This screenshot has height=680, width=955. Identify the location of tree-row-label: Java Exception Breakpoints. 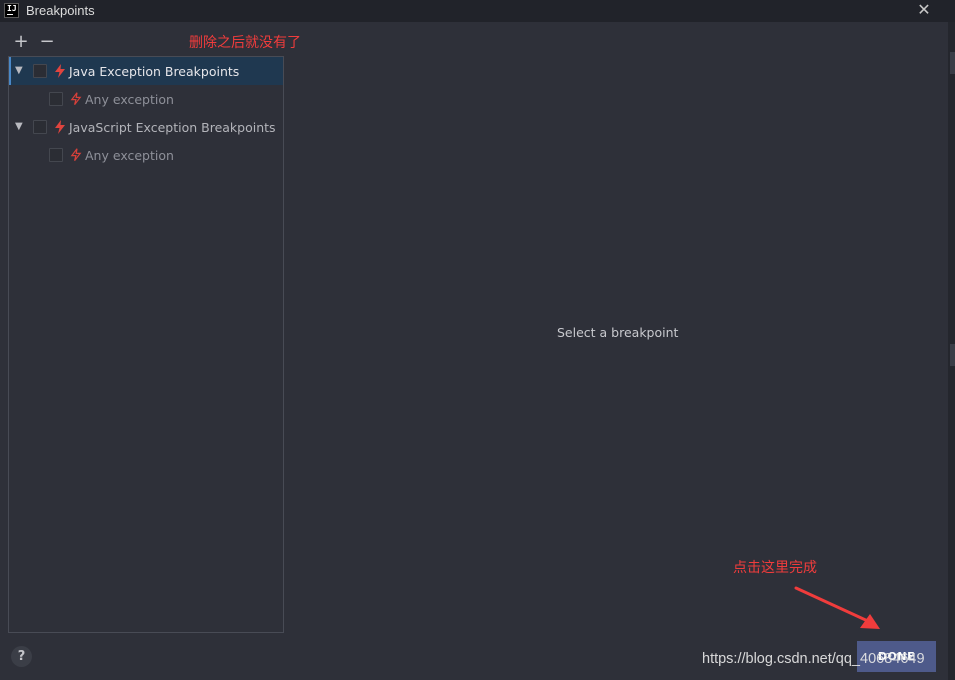
(154, 71).